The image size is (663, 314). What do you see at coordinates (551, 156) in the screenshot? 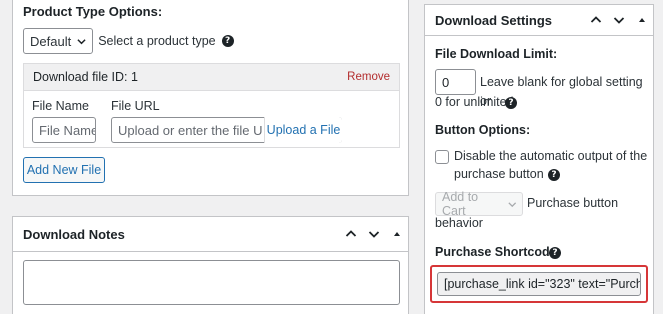
I see `disable-output-label-1: Disable the automatic output of the` at bounding box center [551, 156].